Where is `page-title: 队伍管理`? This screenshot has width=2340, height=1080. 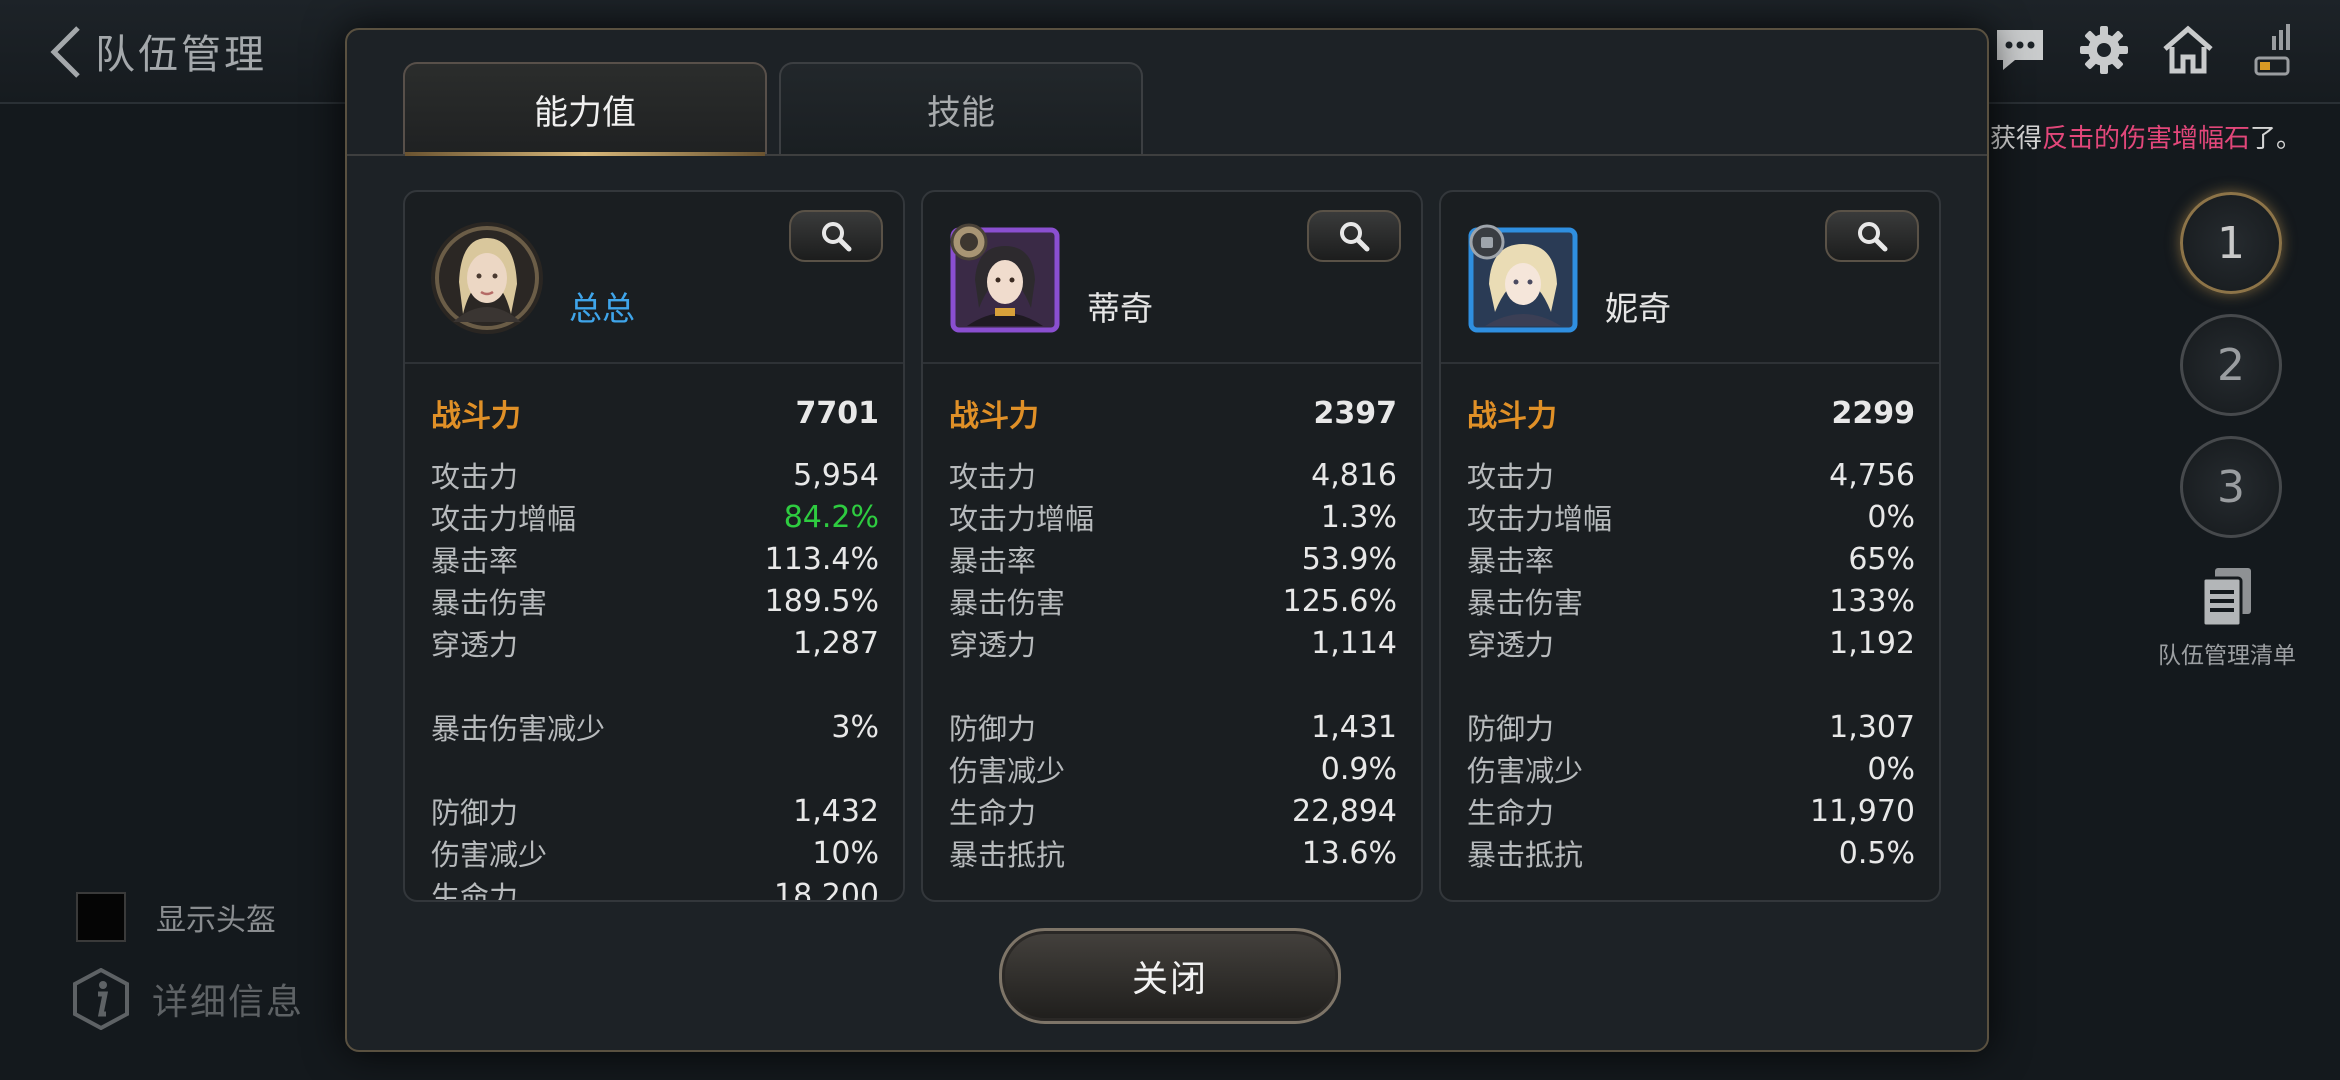 page-title: 队伍管理 is located at coordinates (181, 55).